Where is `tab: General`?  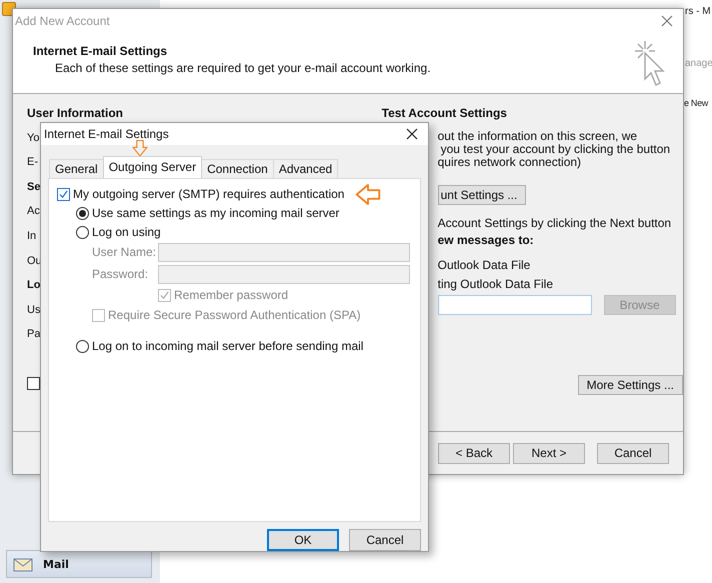
tab: General is located at coordinates (76, 168).